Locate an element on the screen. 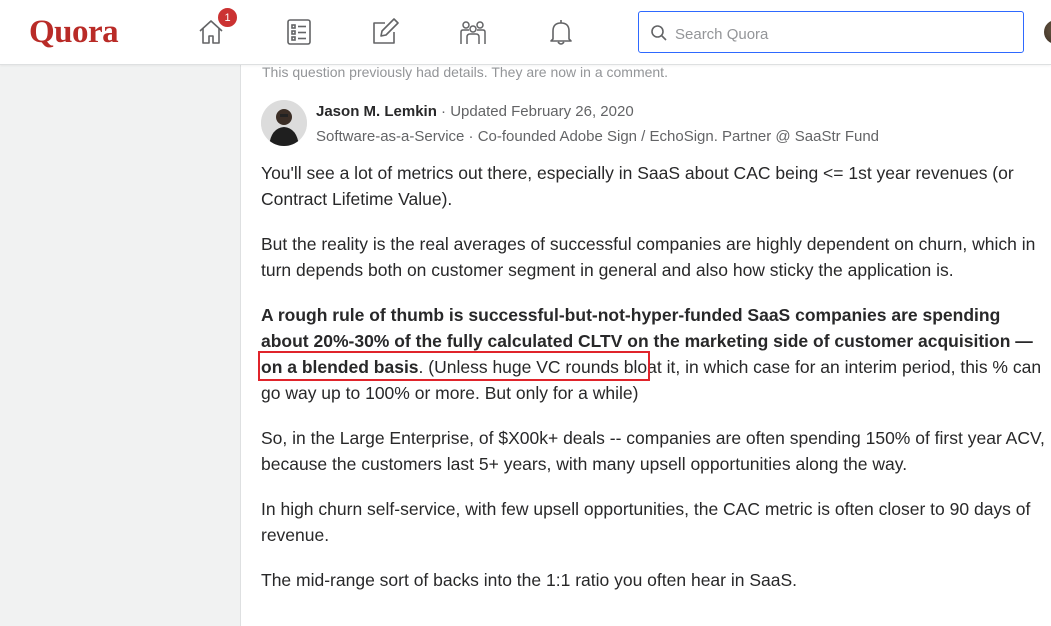  search-icon is located at coordinates (659, 35).